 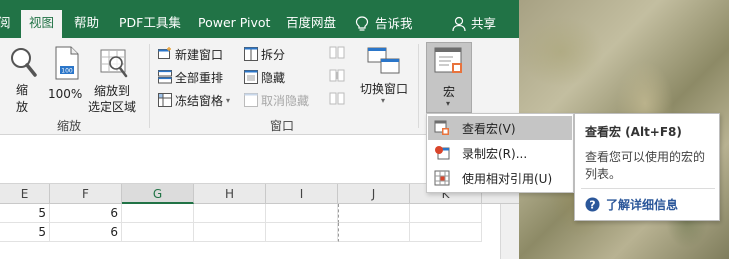 I want to click on macro-icon, so click(x=448, y=60).